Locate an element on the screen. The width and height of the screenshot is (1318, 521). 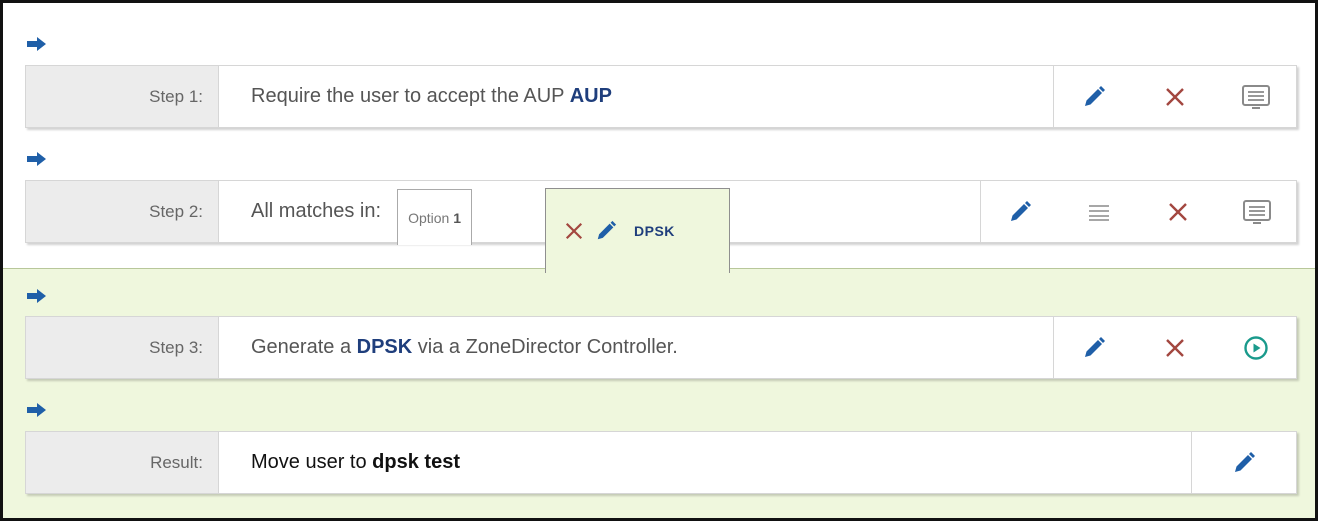
step-text: Require the user to accept the AUP is located at coordinates (410, 96).